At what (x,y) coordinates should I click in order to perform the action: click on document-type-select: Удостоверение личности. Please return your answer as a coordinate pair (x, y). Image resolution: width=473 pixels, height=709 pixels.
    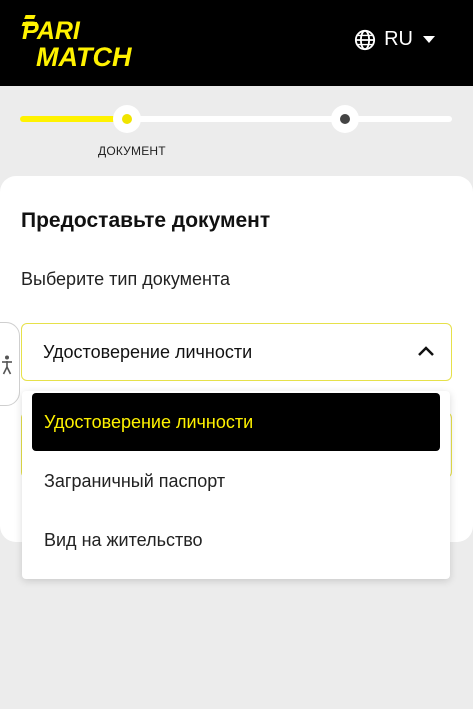
    Looking at the image, I should click on (236, 352).